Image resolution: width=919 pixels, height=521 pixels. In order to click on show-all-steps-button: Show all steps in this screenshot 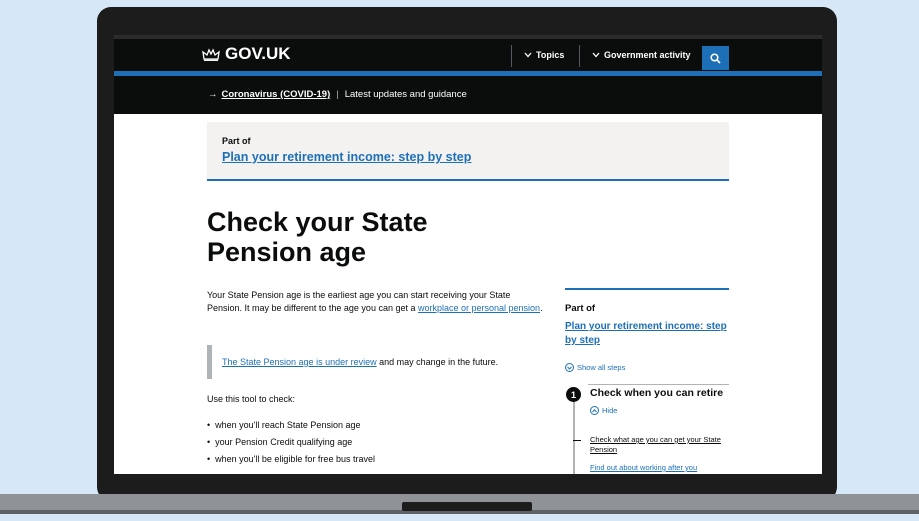, I will do `click(595, 367)`.